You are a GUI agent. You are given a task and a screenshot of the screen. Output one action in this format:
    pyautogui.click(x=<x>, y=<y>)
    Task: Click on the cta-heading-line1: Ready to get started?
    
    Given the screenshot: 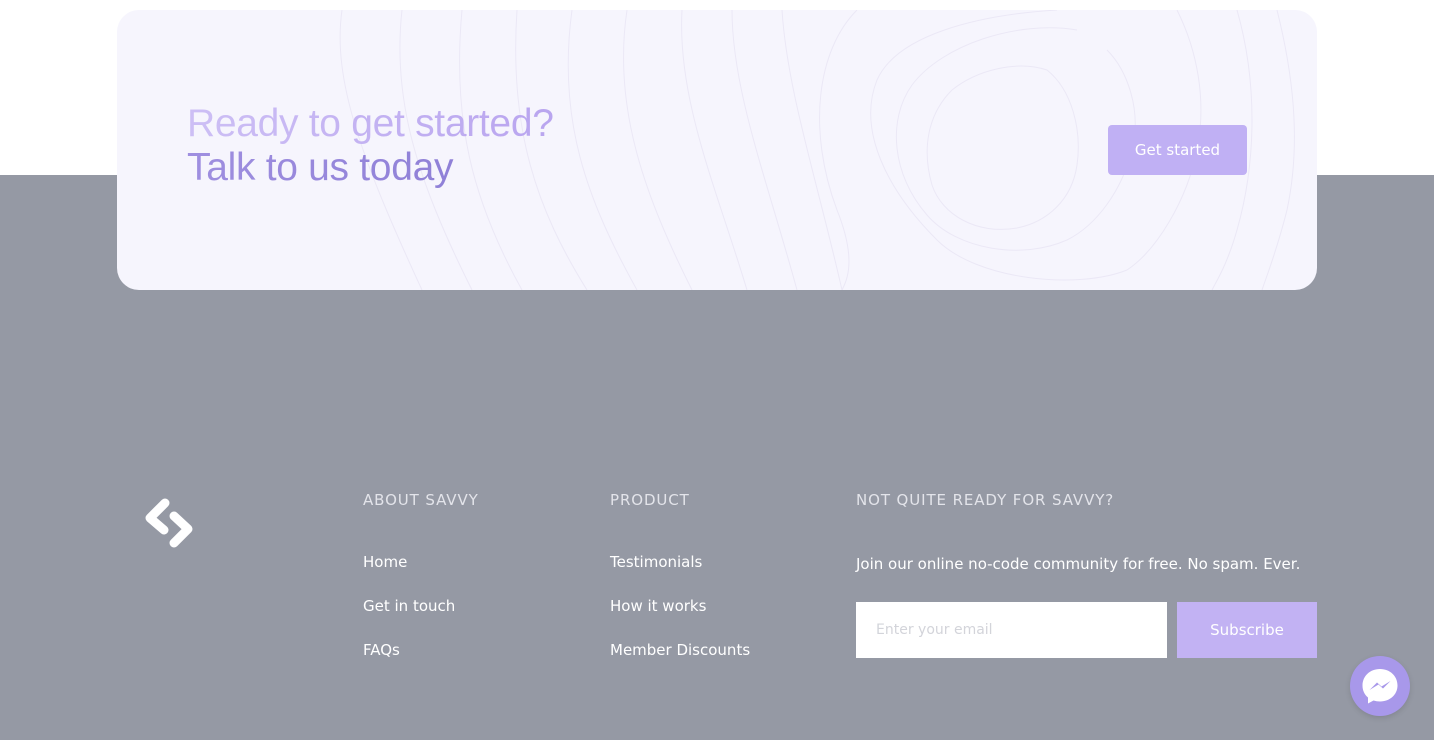 What is the action you would take?
    pyautogui.click(x=370, y=123)
    